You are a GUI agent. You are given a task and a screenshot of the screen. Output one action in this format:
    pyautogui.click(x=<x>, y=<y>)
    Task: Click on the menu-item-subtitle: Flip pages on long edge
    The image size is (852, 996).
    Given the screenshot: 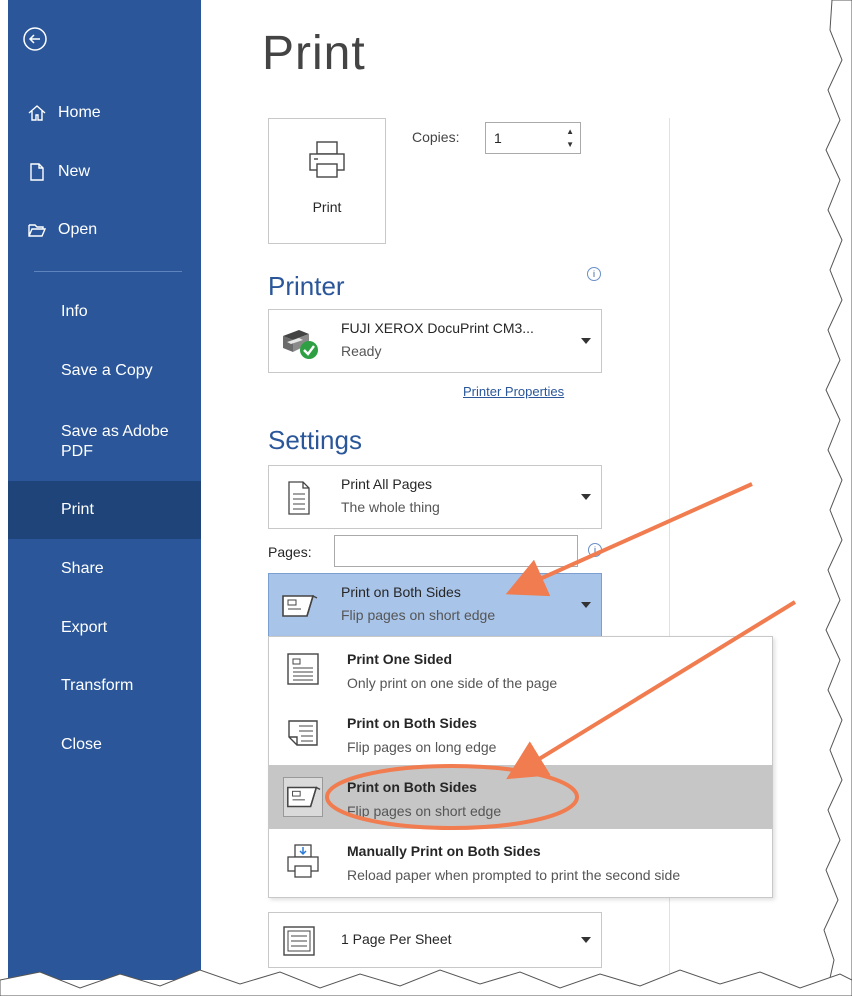 What is the action you would take?
    pyautogui.click(x=422, y=747)
    